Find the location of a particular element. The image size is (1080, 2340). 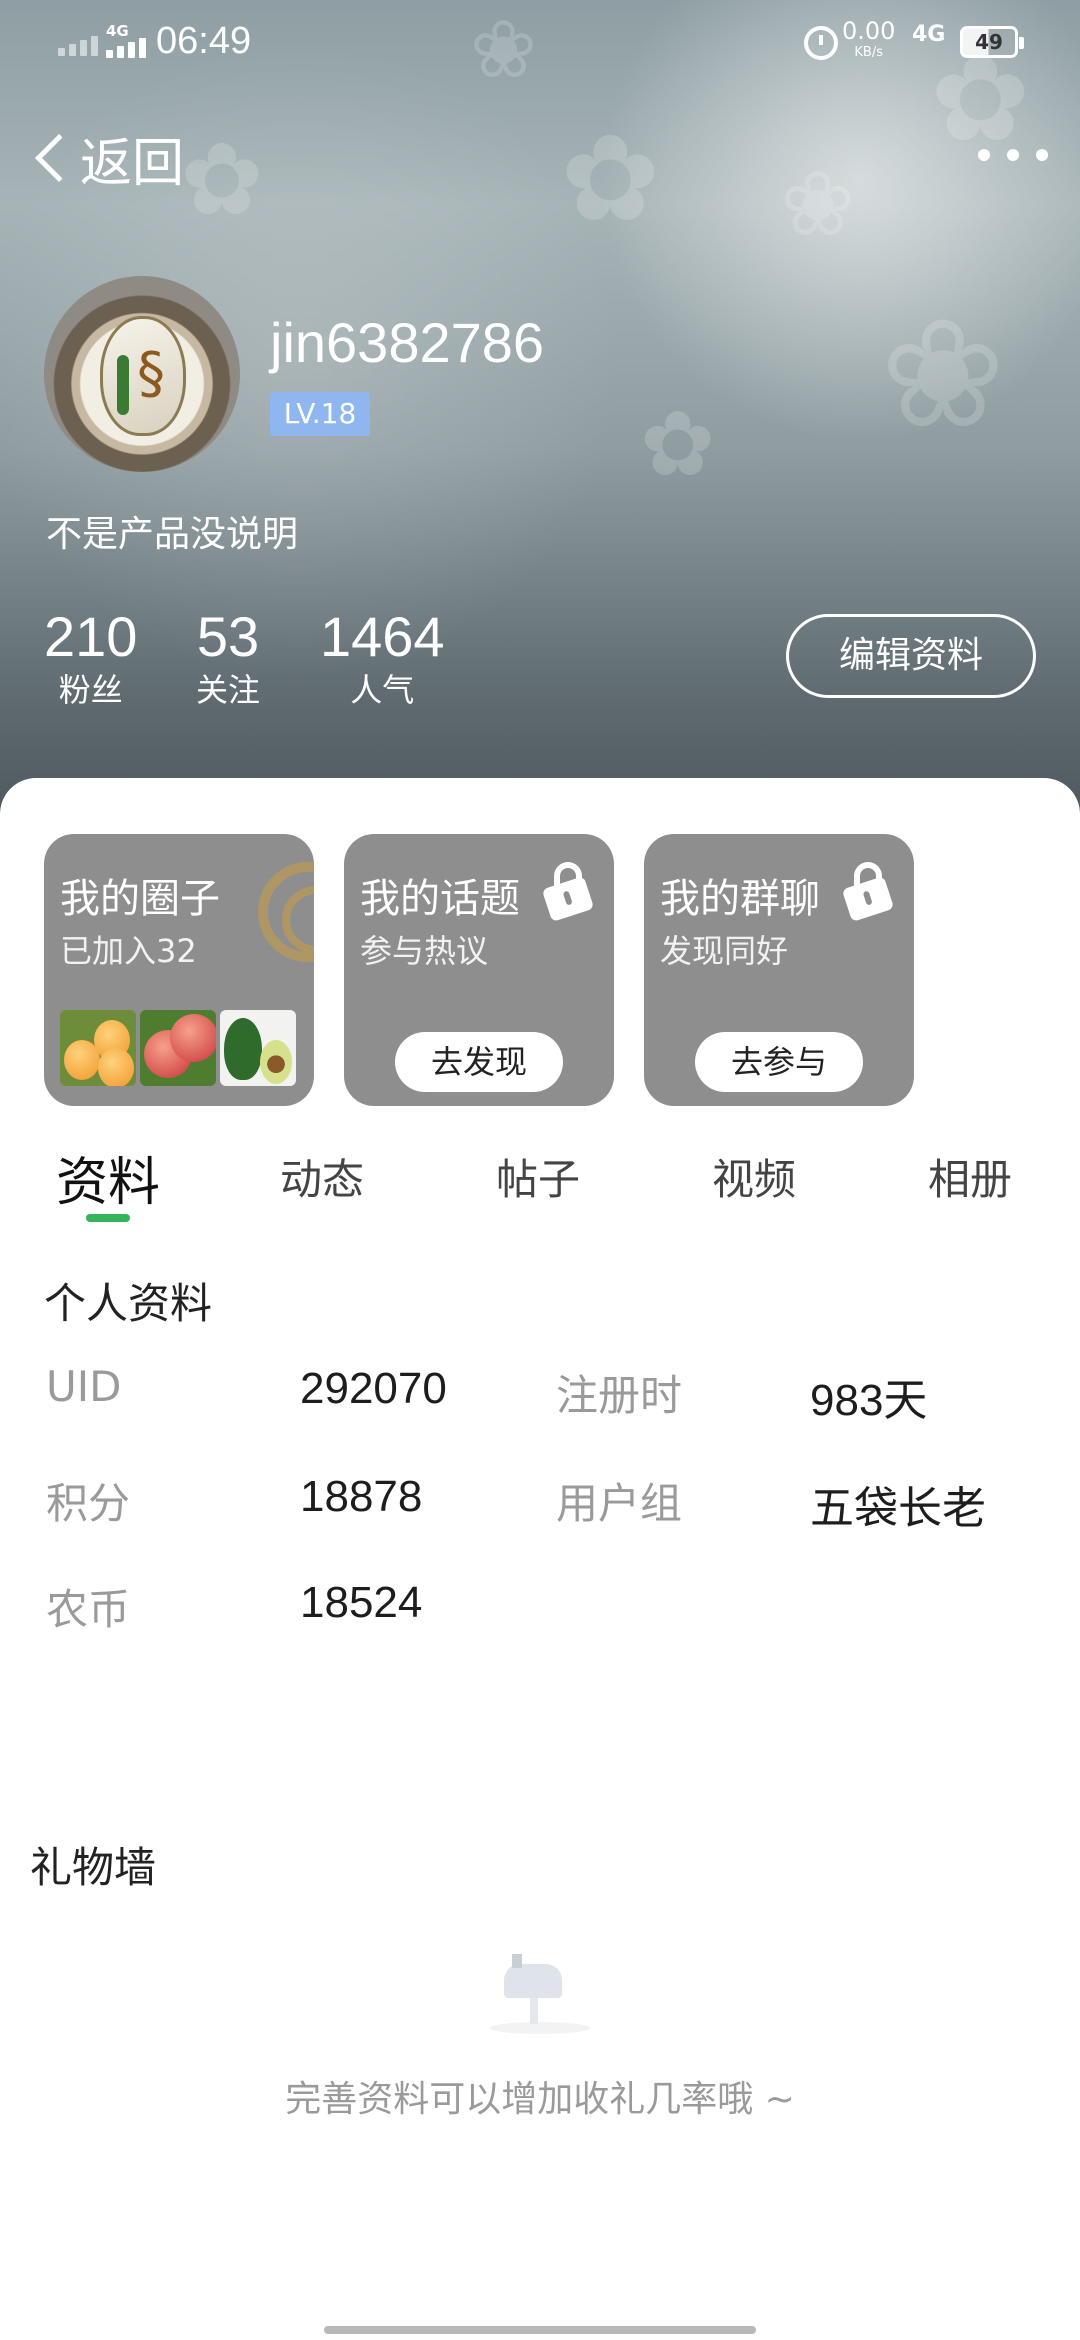

card-subtitle: 发现同好 is located at coordinates (724, 951).